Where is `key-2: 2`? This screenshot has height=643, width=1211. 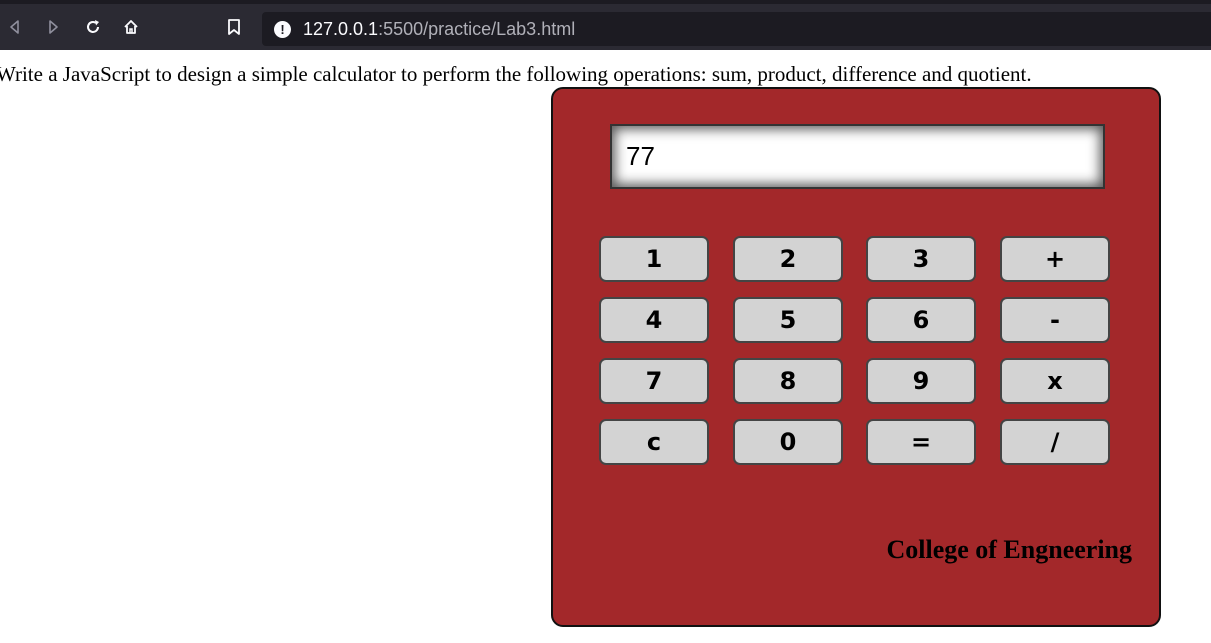
key-2: 2 is located at coordinates (788, 259).